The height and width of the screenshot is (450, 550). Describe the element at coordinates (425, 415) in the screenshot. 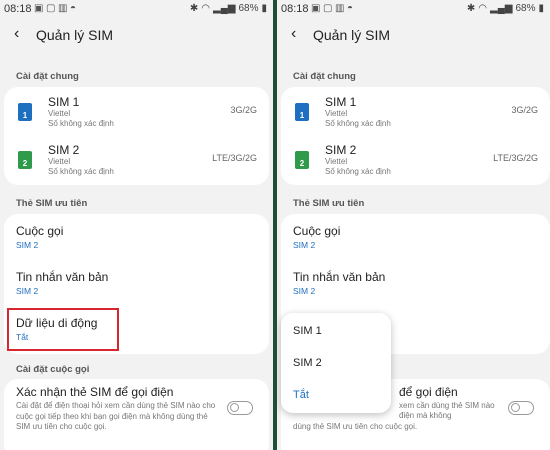

I see `confirm-sim-desc-partial-2: điện mà không` at that location.